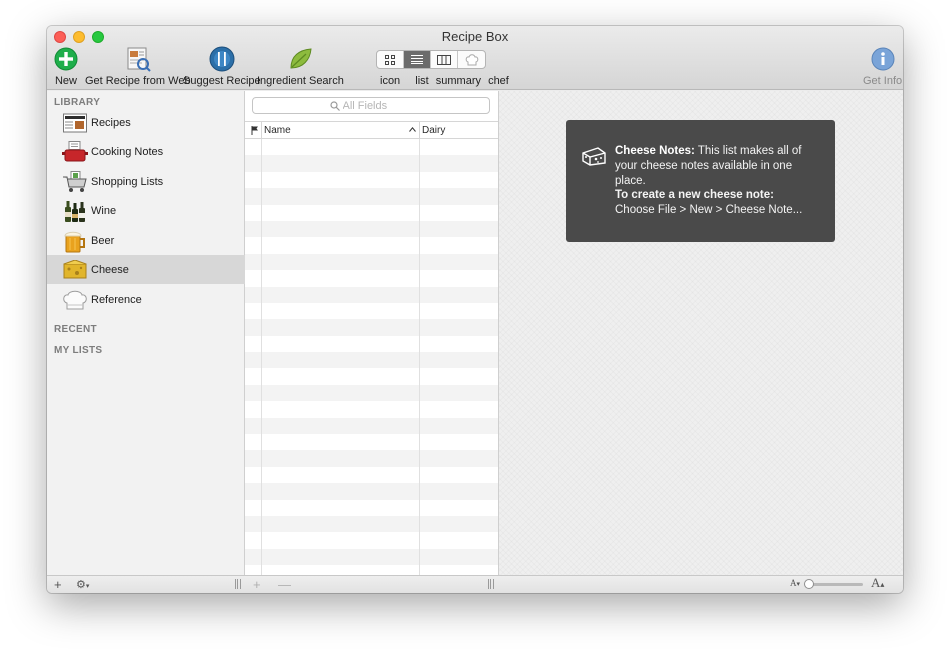 The width and height of the screenshot is (950, 659). Describe the element at coordinates (809, 584) in the screenshot. I see `text-size-slider-knob` at that location.